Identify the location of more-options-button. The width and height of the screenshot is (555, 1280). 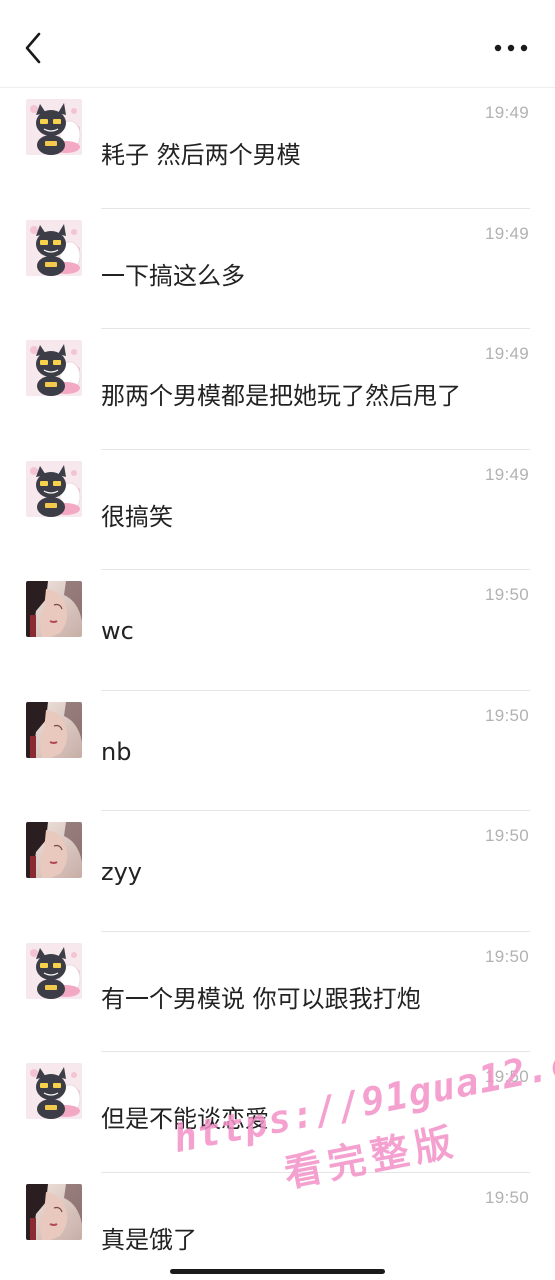
(511, 48).